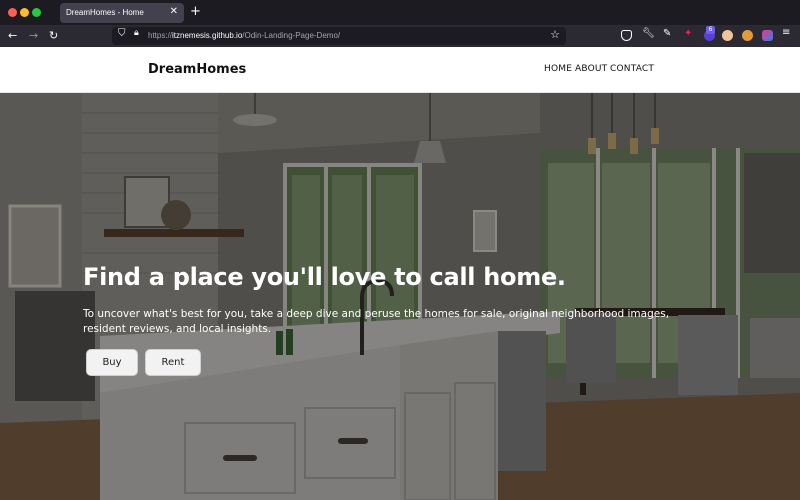 The height and width of the screenshot is (500, 800). I want to click on forward-icon: →, so click(33, 36).